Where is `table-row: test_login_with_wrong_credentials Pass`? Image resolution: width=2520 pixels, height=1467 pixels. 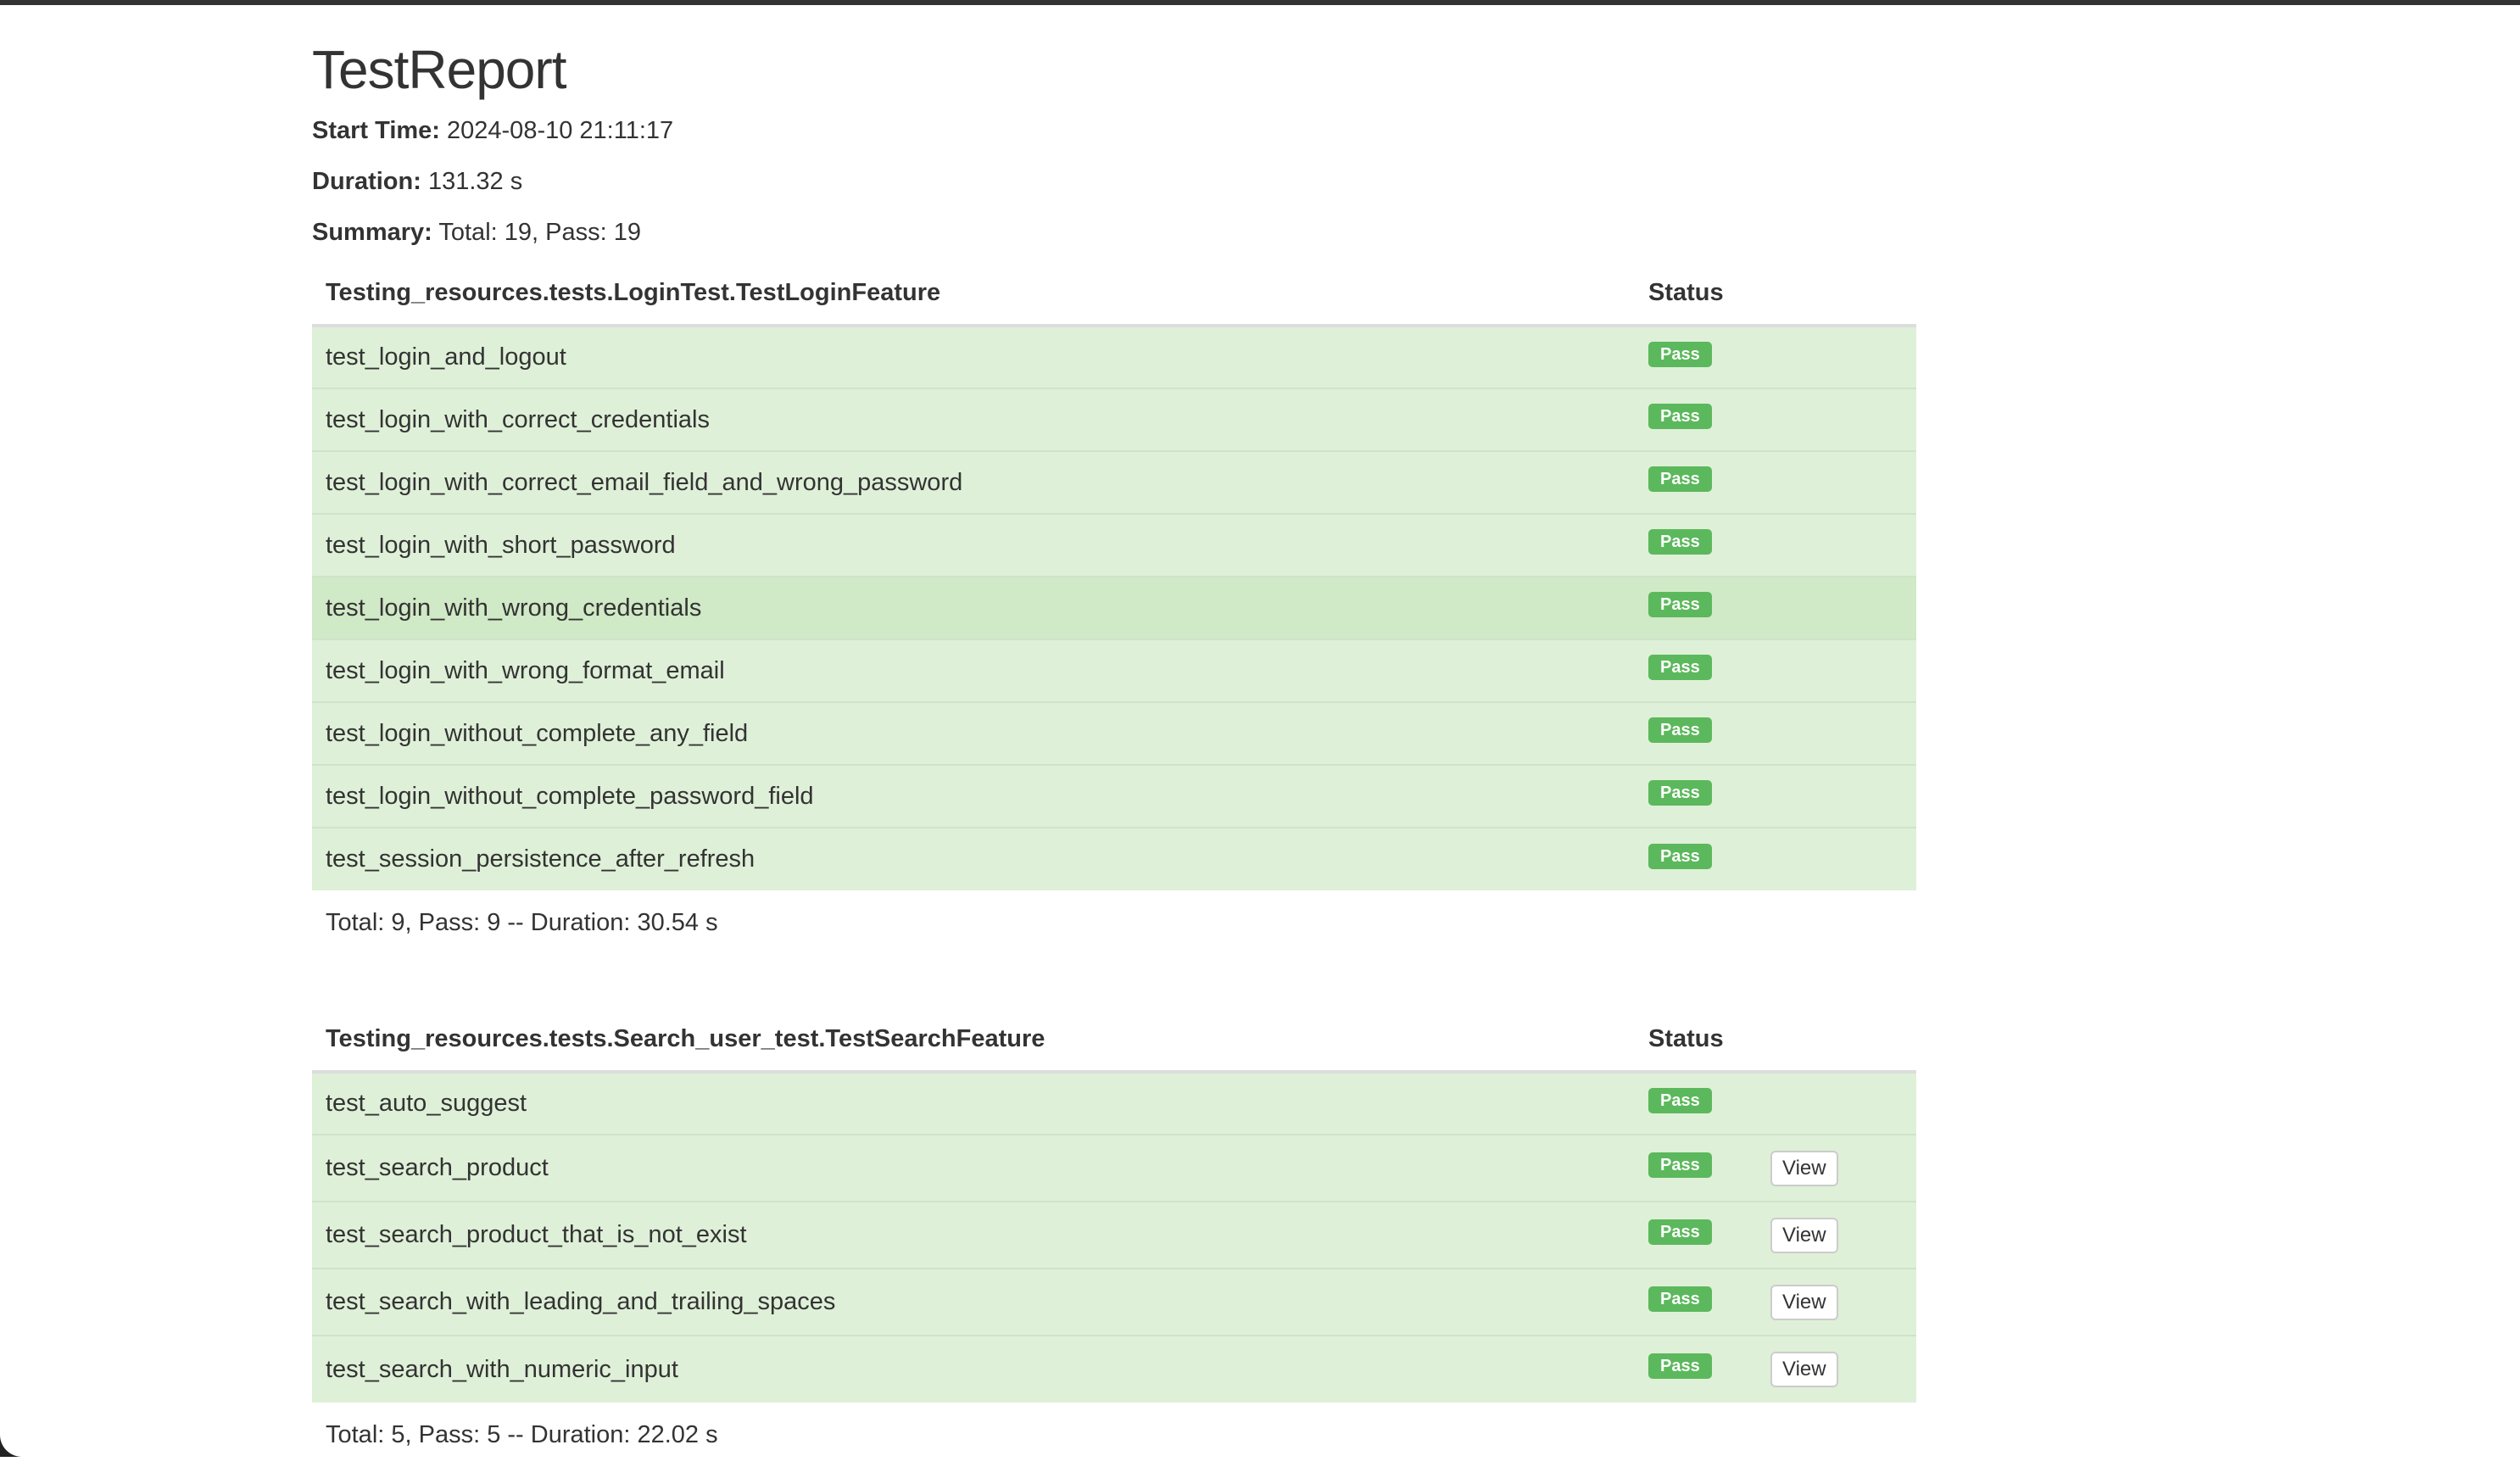
table-row: test_login_with_wrong_credentials Pass is located at coordinates (1114, 608).